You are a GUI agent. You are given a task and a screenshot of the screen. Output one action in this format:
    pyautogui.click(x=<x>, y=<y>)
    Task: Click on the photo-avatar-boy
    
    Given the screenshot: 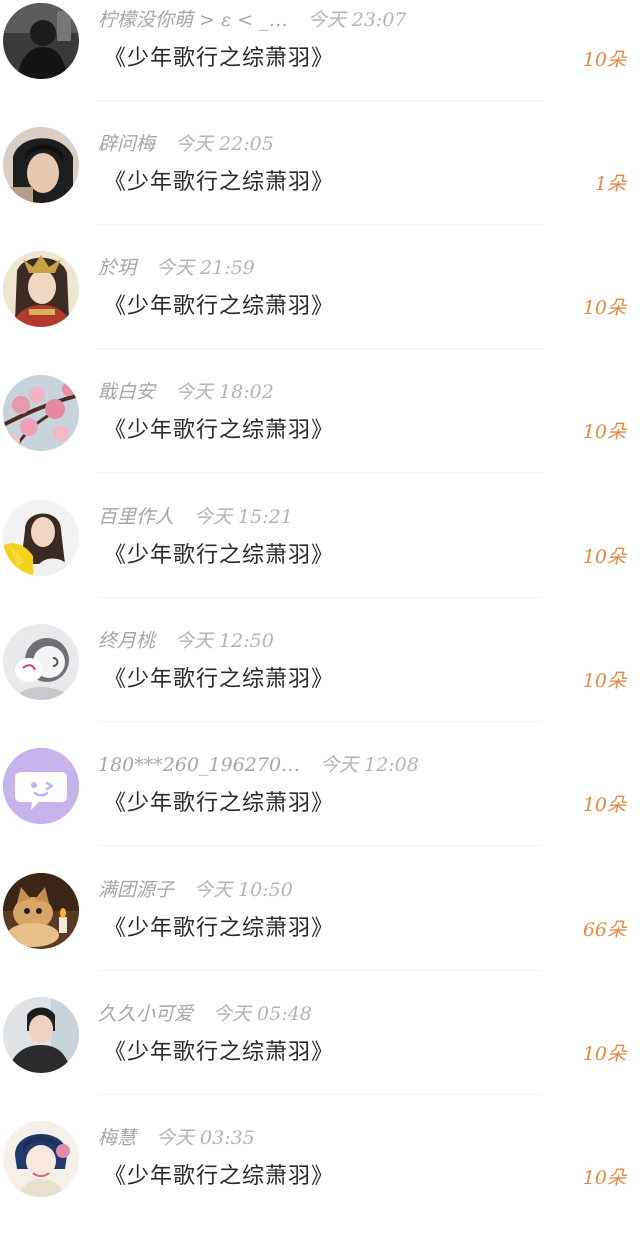 What is the action you would take?
    pyautogui.click(x=41, y=1035)
    